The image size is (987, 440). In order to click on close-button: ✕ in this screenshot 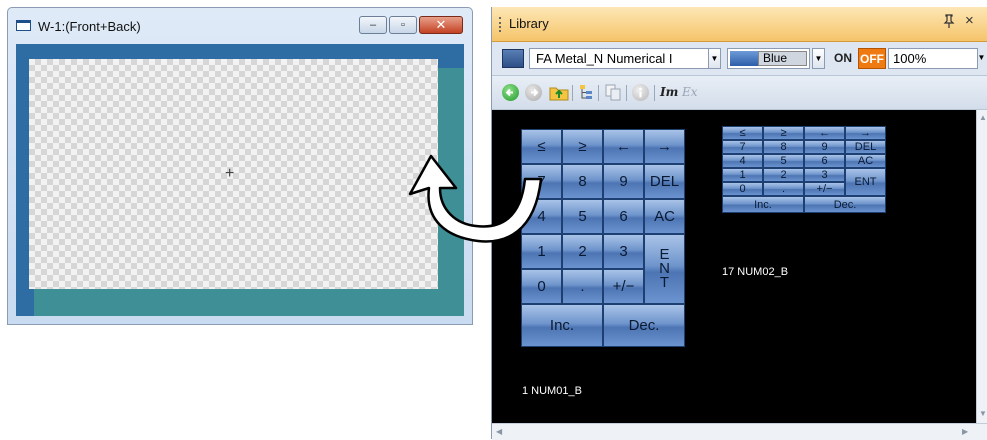, I will do `click(441, 25)`.